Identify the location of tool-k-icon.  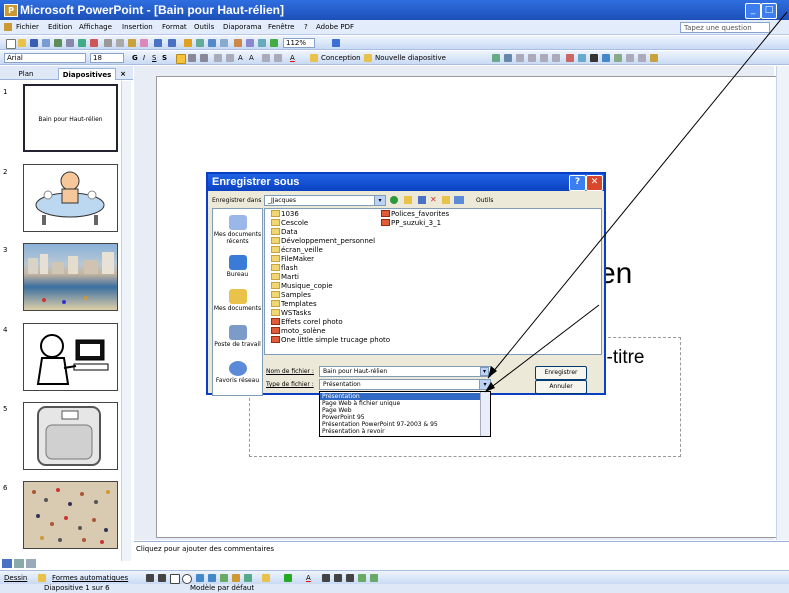
(618, 58).